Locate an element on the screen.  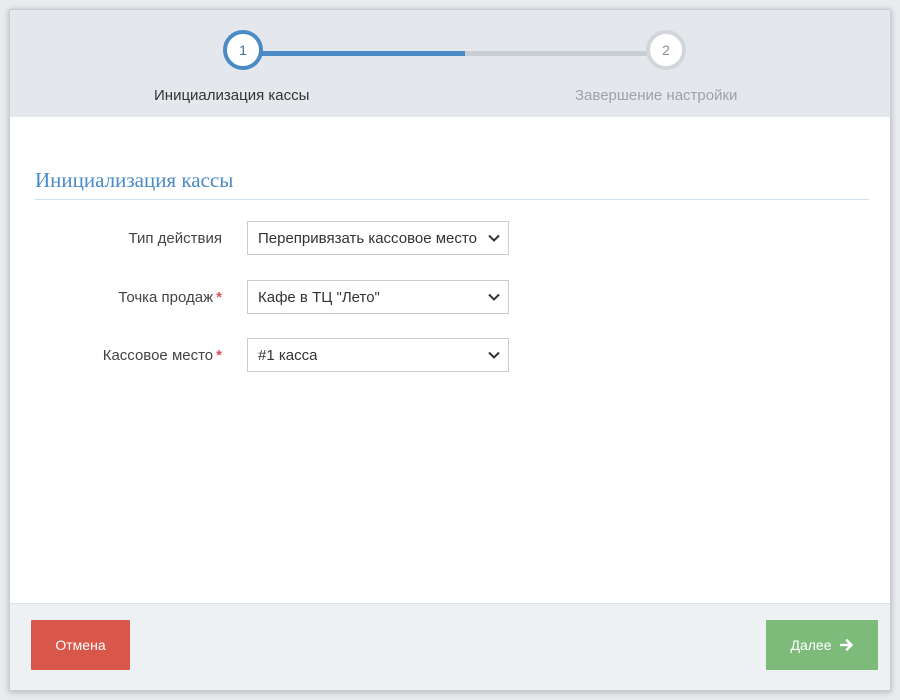
cash-place-label: Кассовое место * is located at coordinates (122, 355).